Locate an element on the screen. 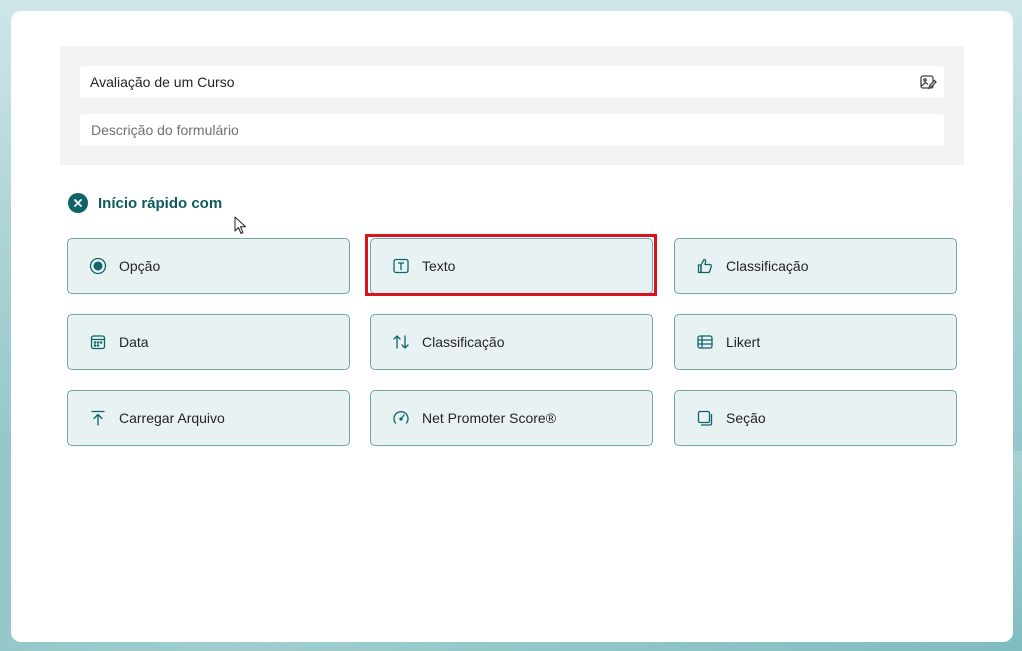 This screenshot has height=651, width=1022. tile-texto: Texto is located at coordinates (511, 266).